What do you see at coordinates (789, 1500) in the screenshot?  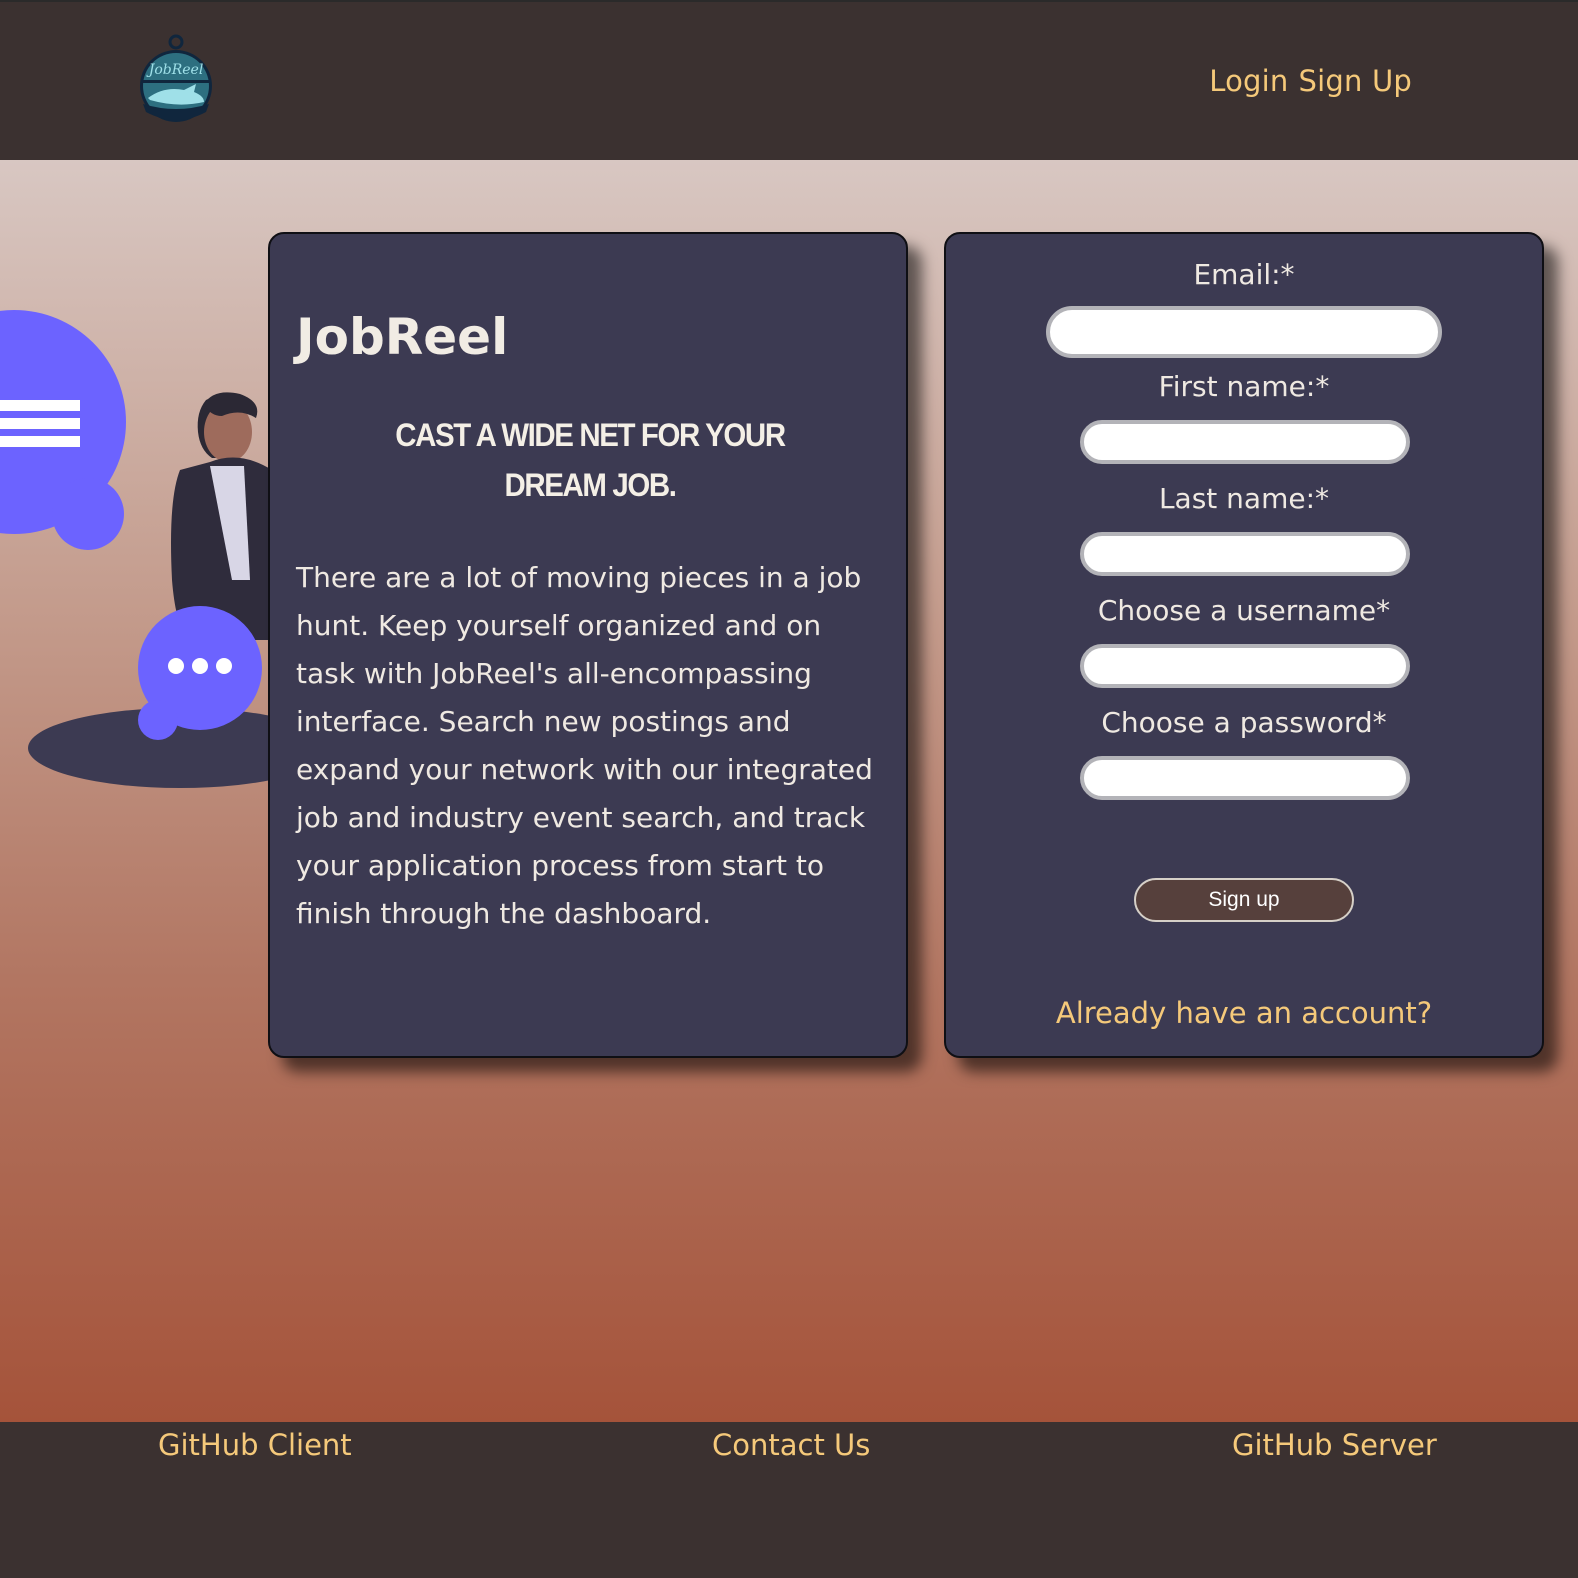 I see `site-footer: GitHub Client Contact Us GitHub Server` at bounding box center [789, 1500].